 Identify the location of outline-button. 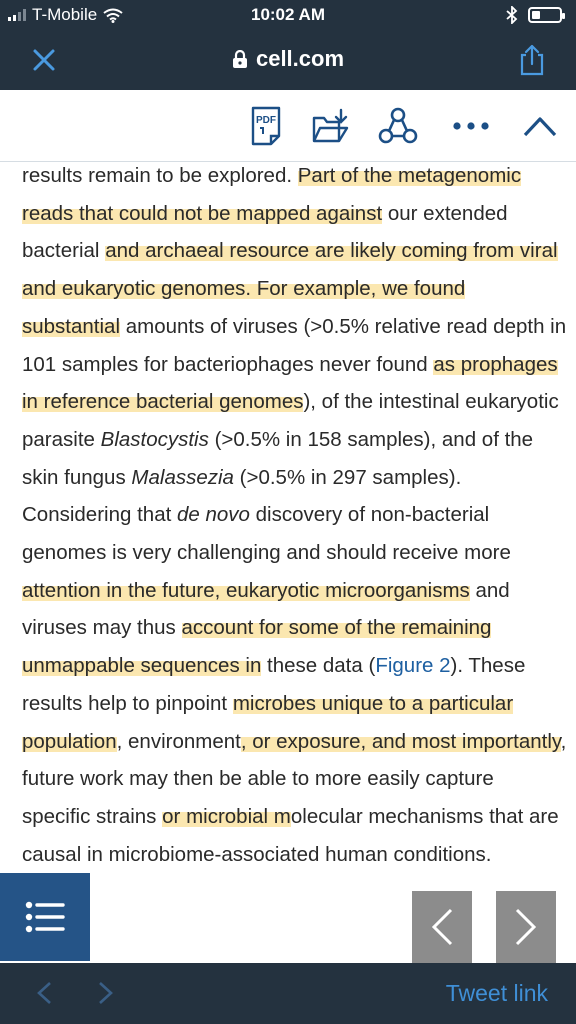
(45, 917).